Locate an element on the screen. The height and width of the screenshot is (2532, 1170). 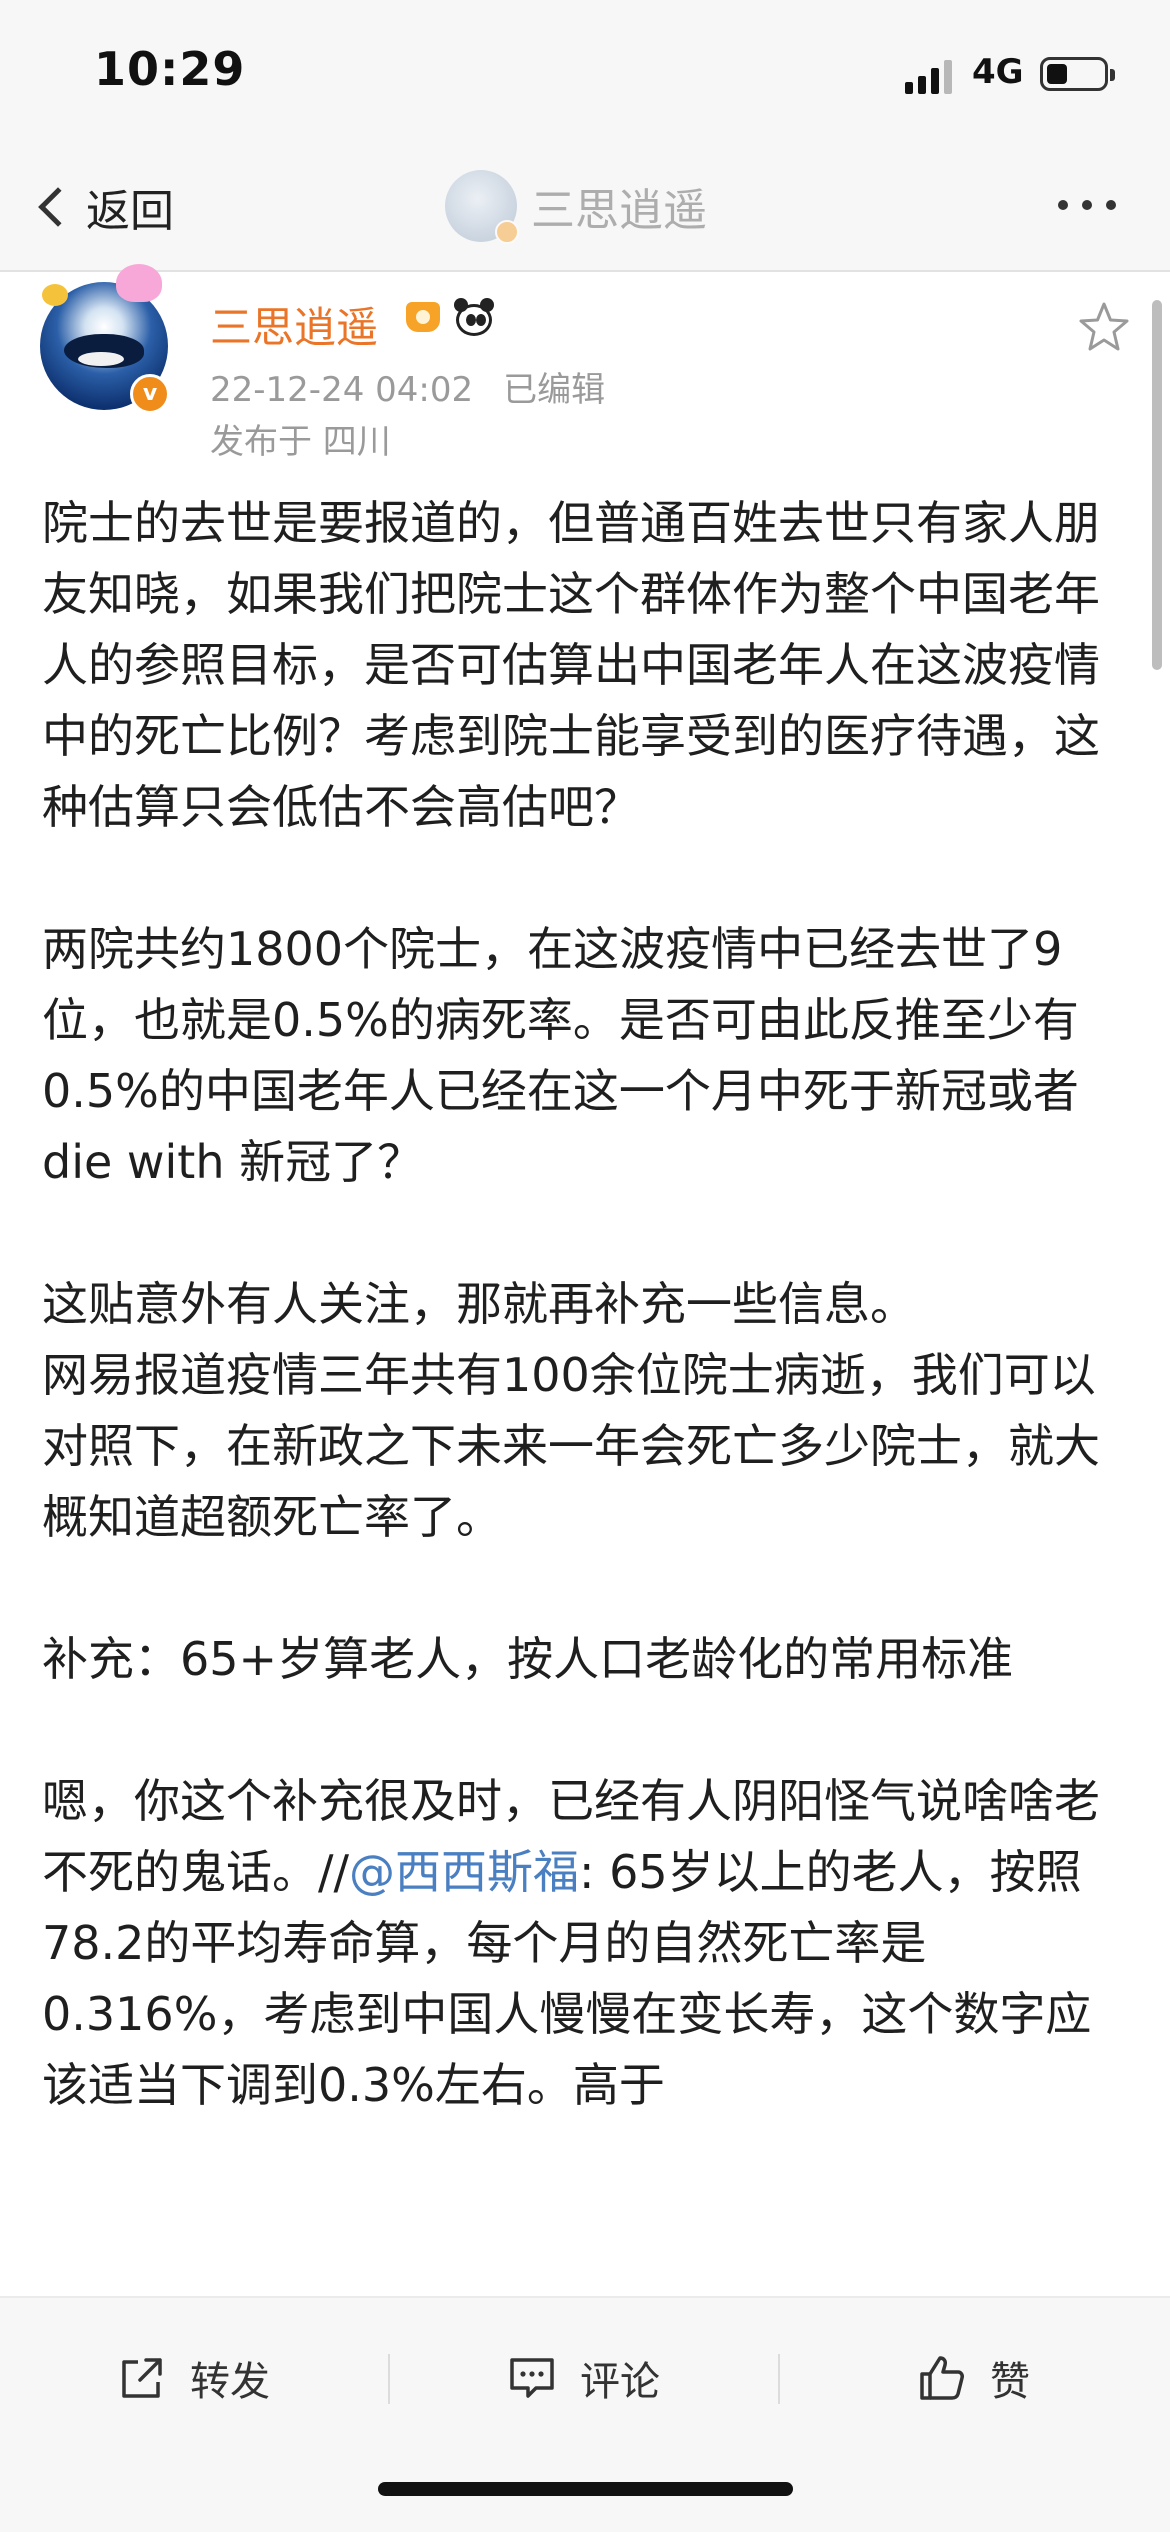
nav-author: 三思逍遥 is located at coordinates (576, 207).